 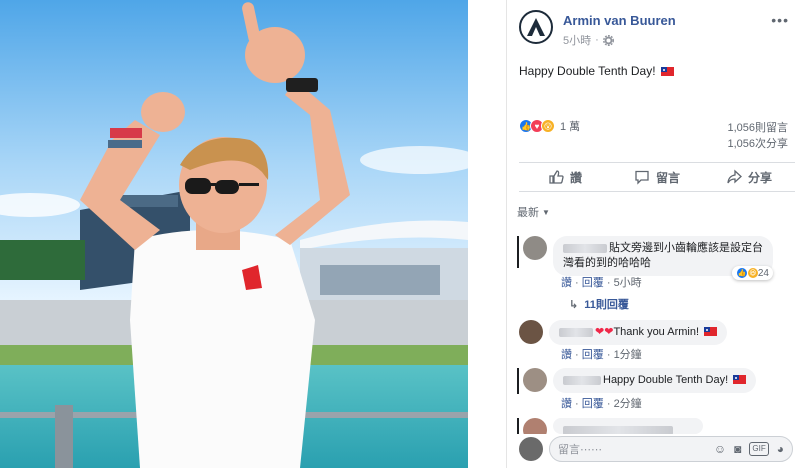 What do you see at coordinates (587, 71) in the screenshot?
I see `post-message: Happy Double Tenth Day!` at bounding box center [587, 71].